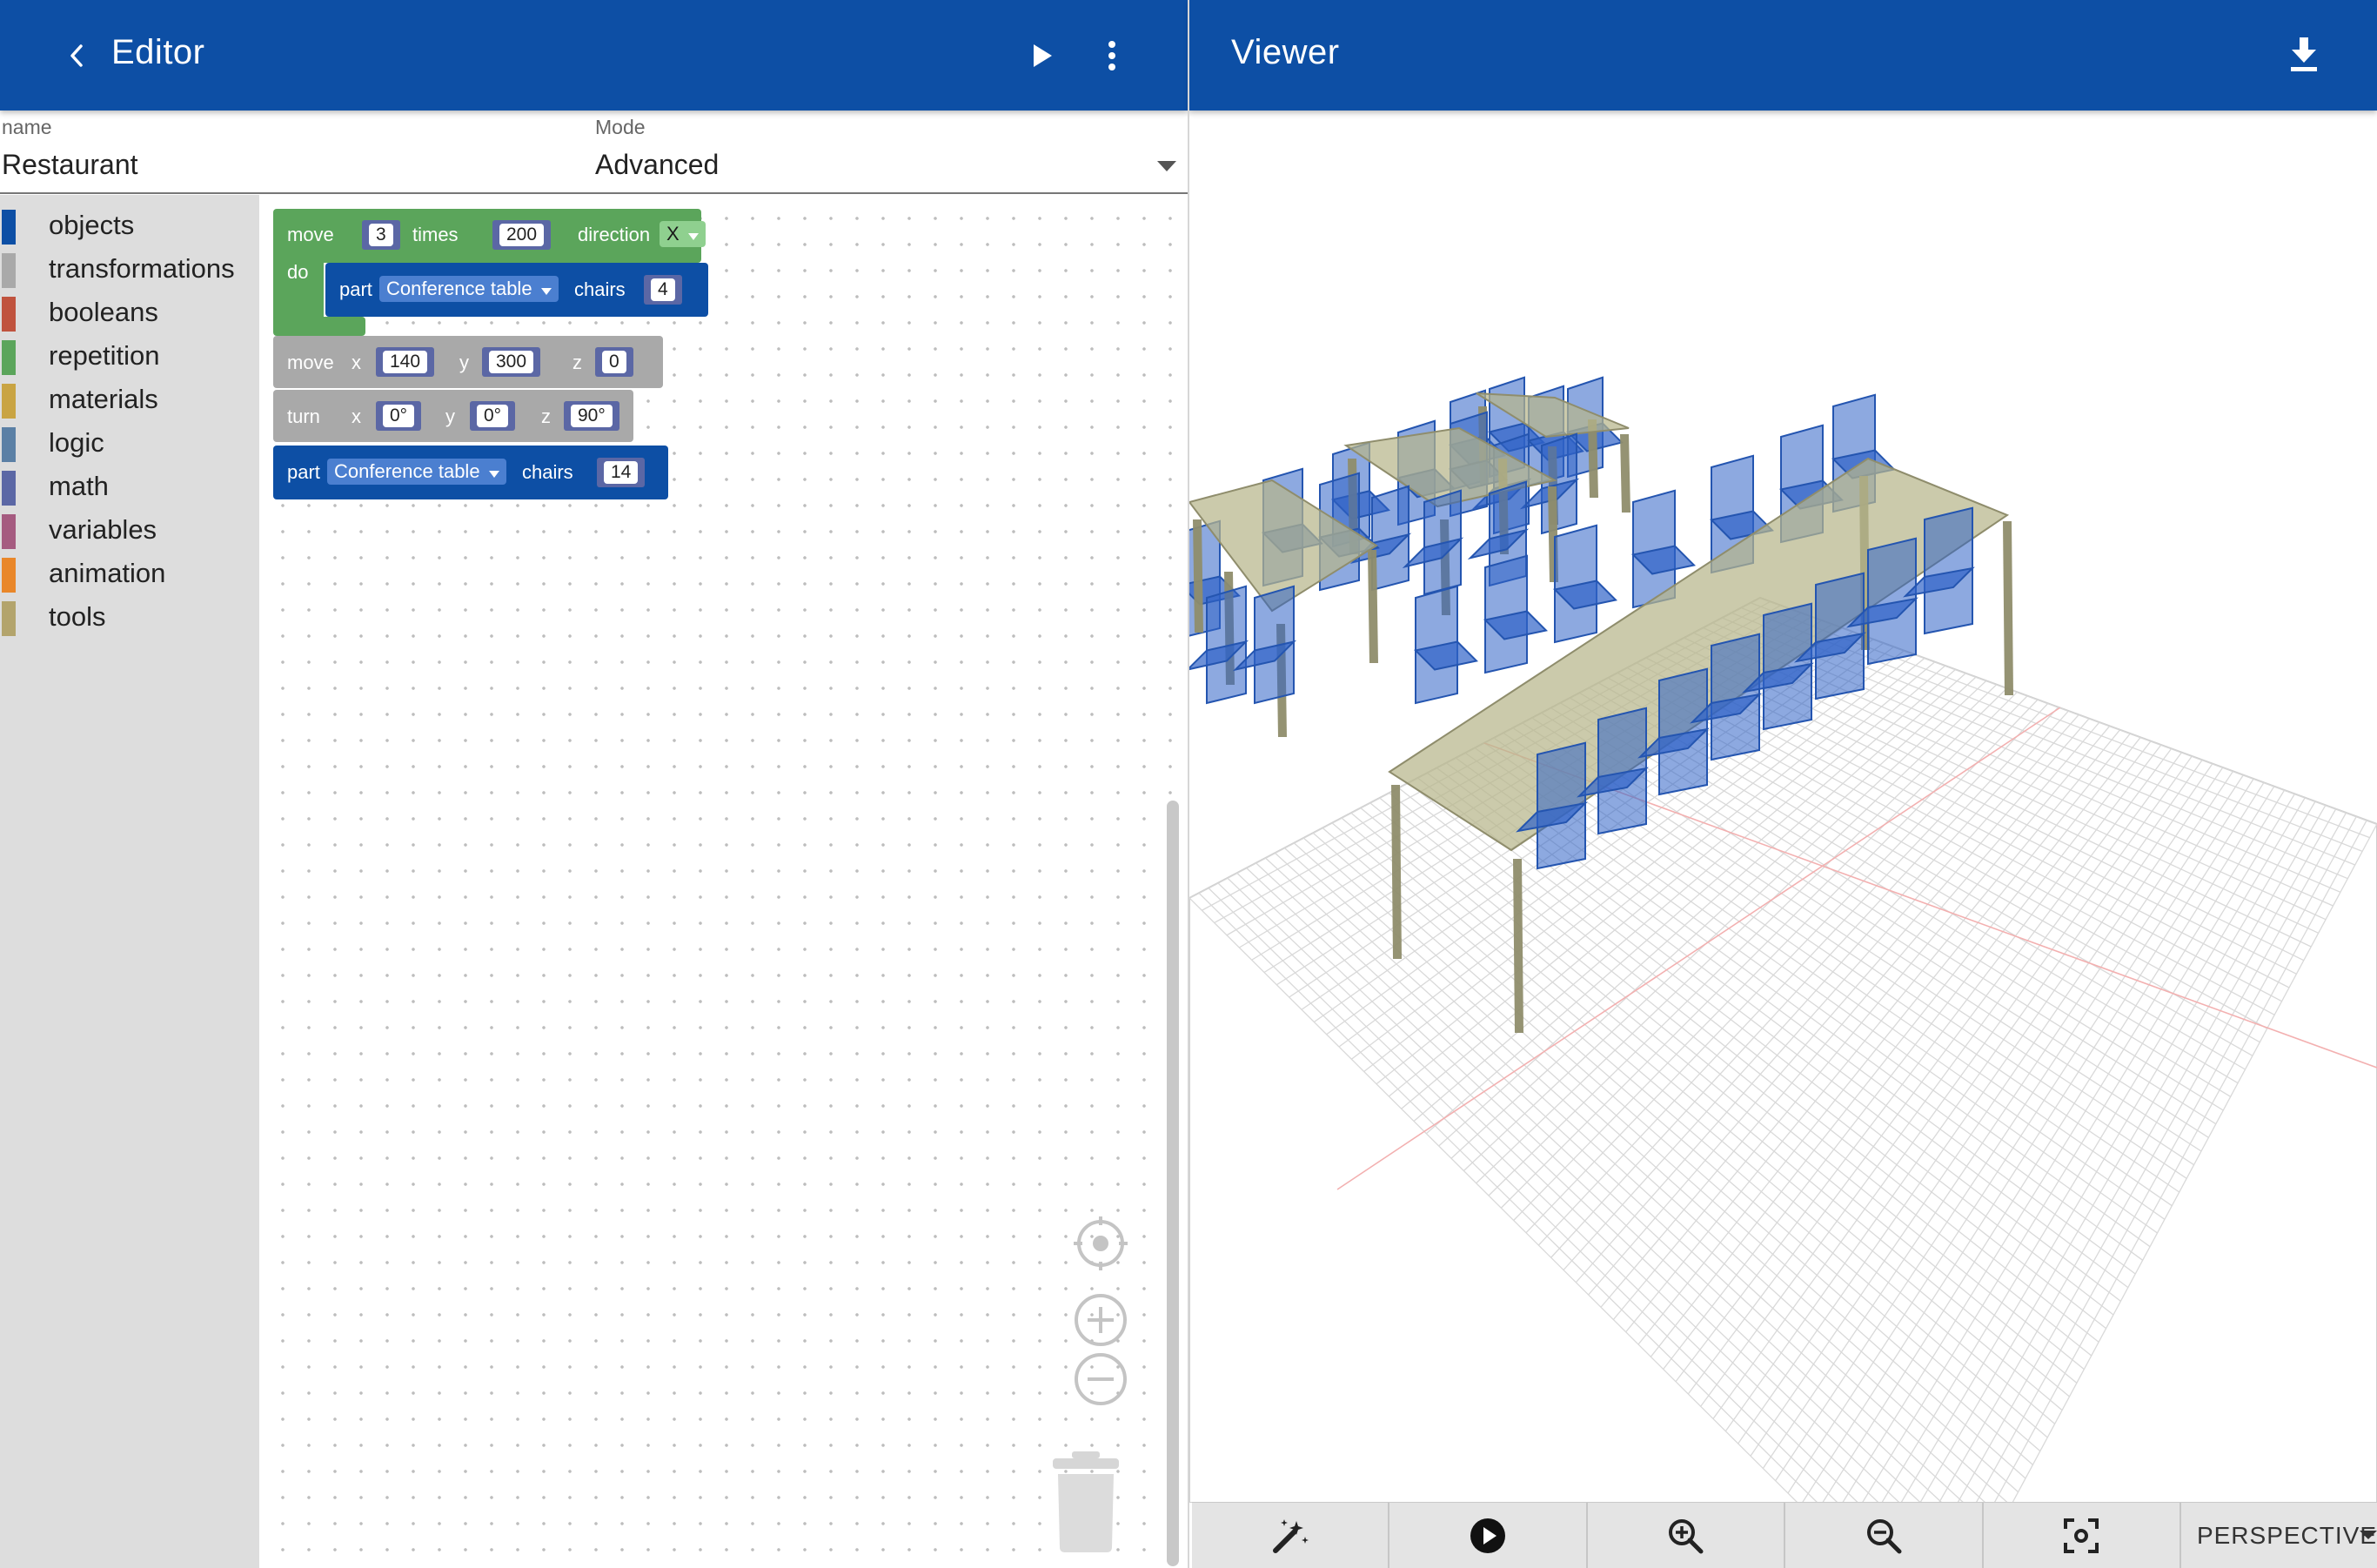 Image resolution: width=2377 pixels, height=1568 pixels. Describe the element at coordinates (2304, 55) in the screenshot. I see `download-icon` at that location.